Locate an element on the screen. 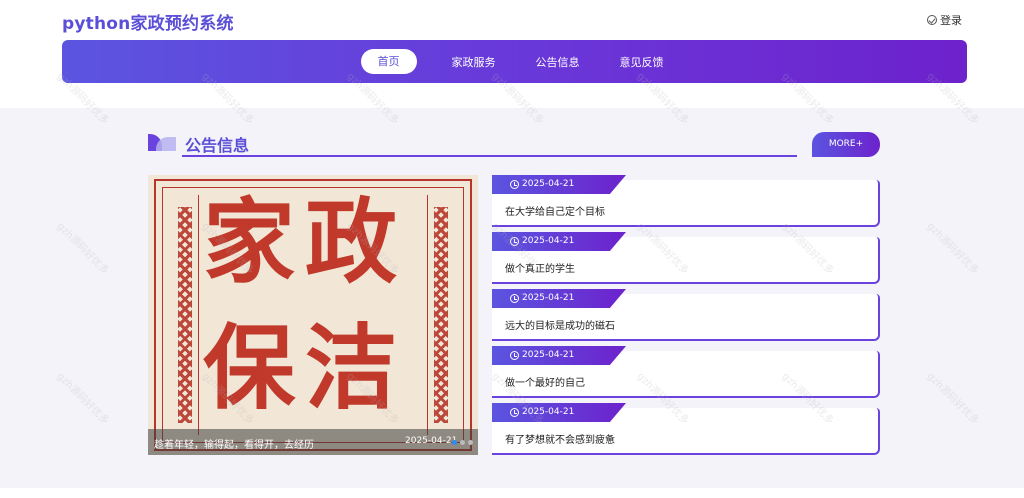 The image size is (1024, 498). section-title: 公告信息 is located at coordinates (217, 145).